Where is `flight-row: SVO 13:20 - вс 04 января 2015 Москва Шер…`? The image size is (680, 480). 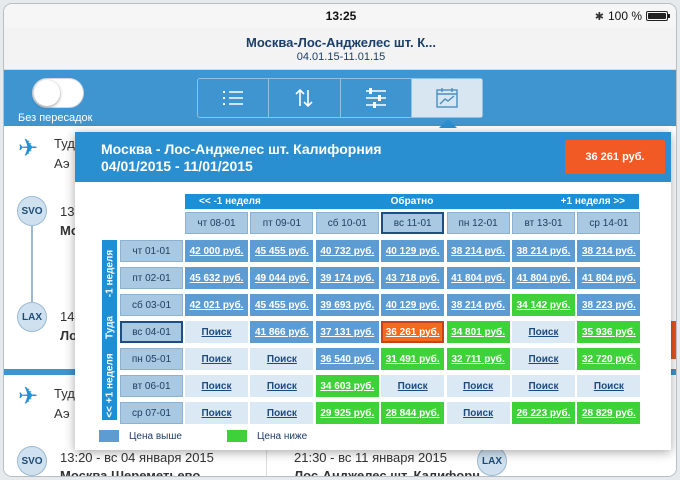
flight-row: SVO 13:20 - вс 04 января 2015 Москва Шер… is located at coordinates (340, 461).